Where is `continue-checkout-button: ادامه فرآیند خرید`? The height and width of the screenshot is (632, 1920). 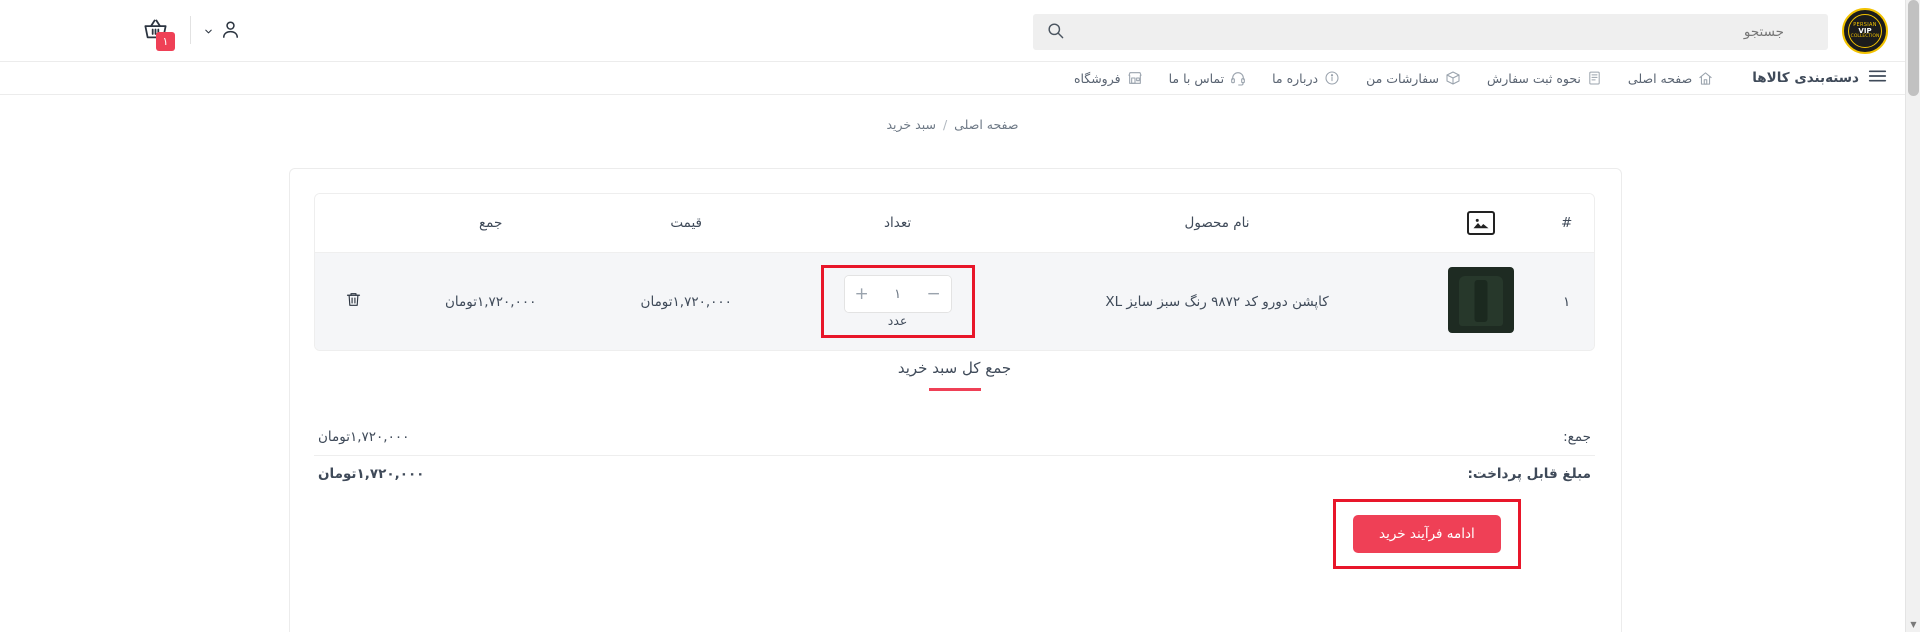
continue-checkout-button: ادامه فرآیند خرید is located at coordinates (1427, 534).